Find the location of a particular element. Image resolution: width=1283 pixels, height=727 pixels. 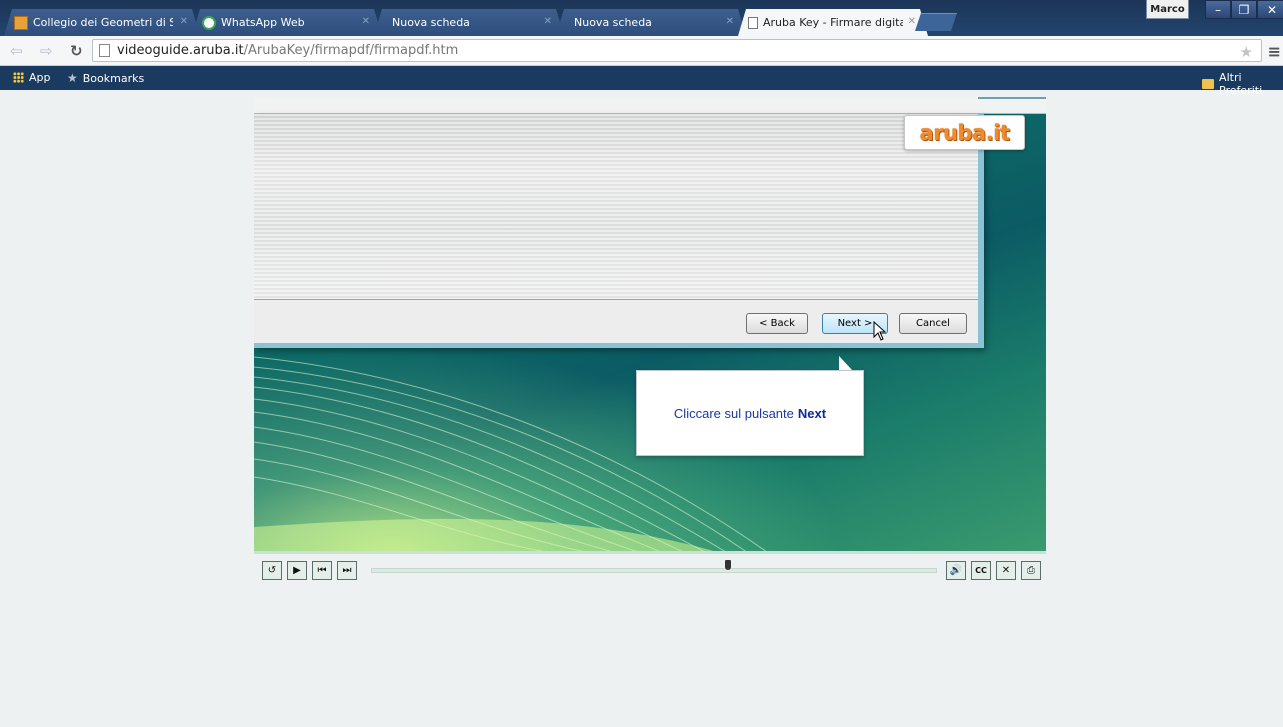

minimize-icon: – is located at coordinates (1218, 9).